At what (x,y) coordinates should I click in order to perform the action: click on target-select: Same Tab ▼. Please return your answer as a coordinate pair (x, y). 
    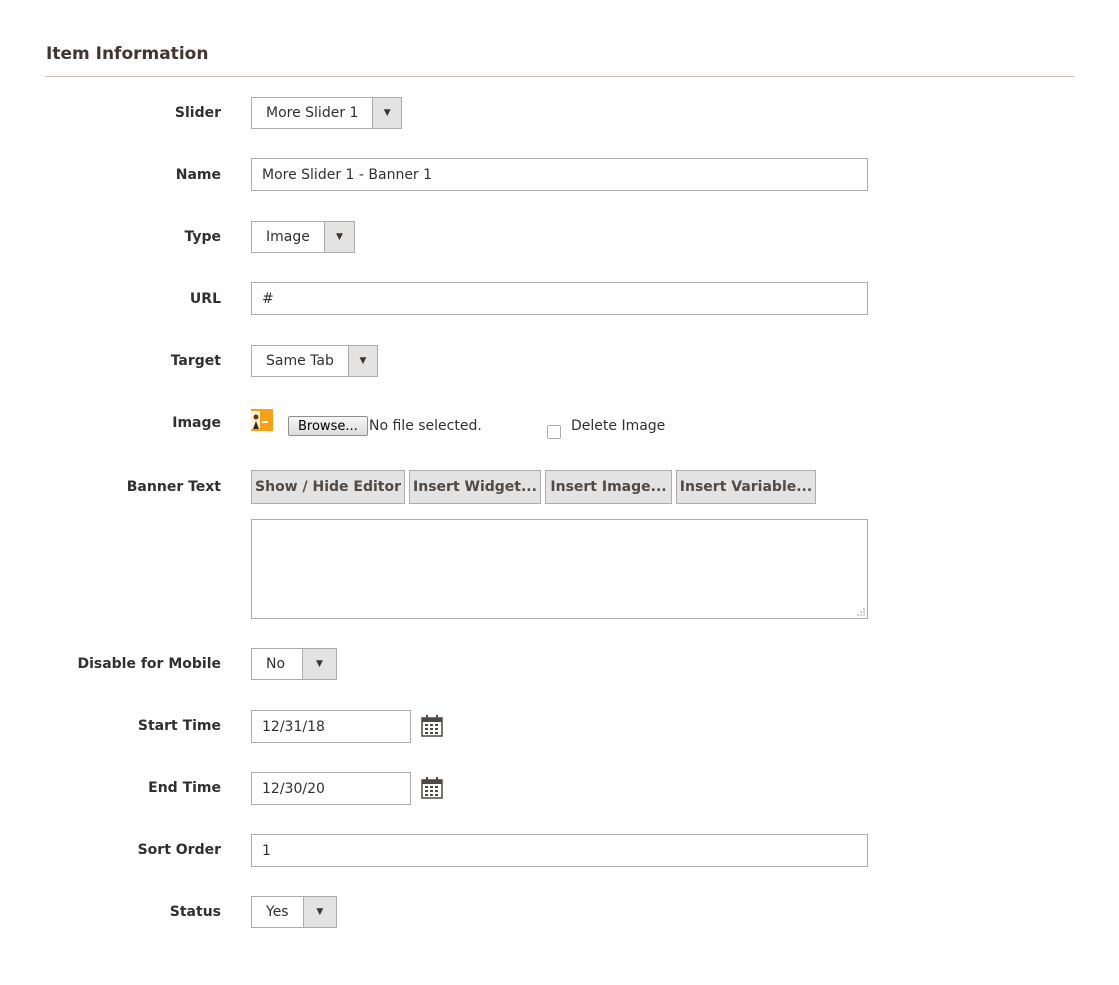
    Looking at the image, I should click on (314, 361).